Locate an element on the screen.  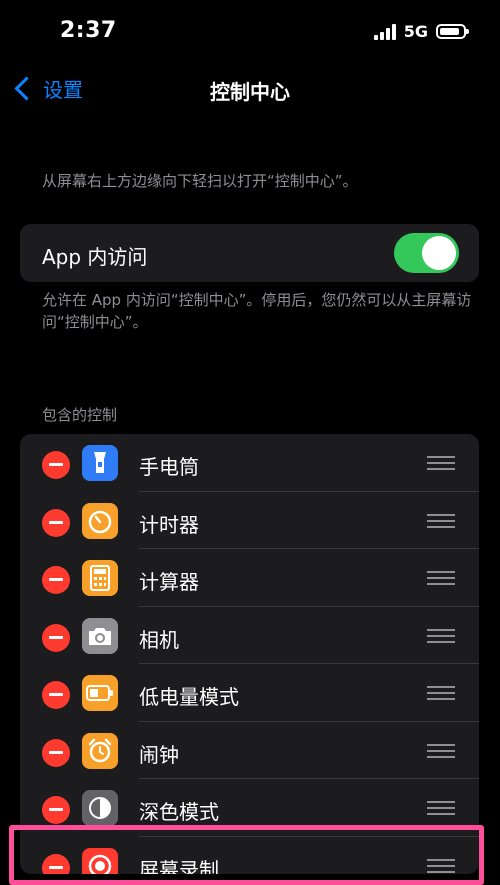
screen-recording-highlight is located at coordinates (246, 855).